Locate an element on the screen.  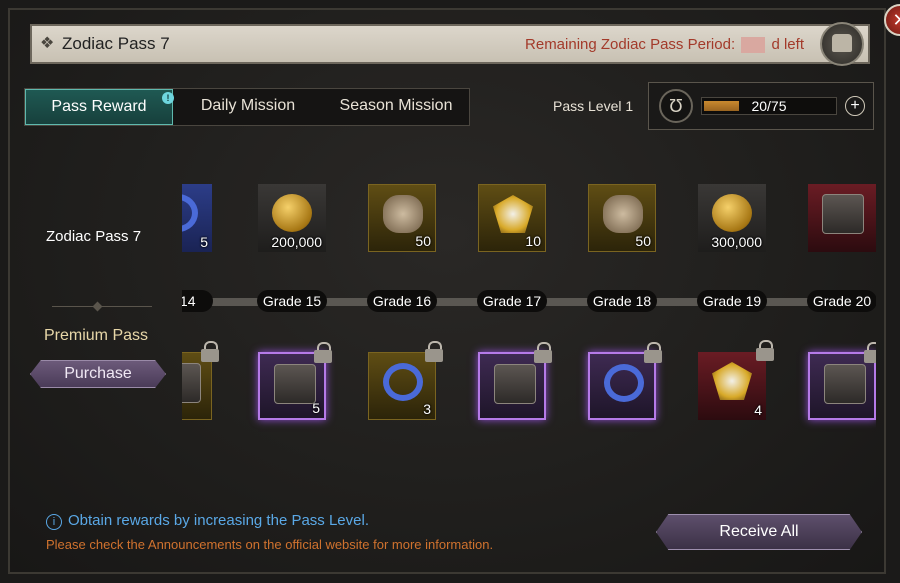
grade-label: Grade 17 is located at coordinates (512, 301).